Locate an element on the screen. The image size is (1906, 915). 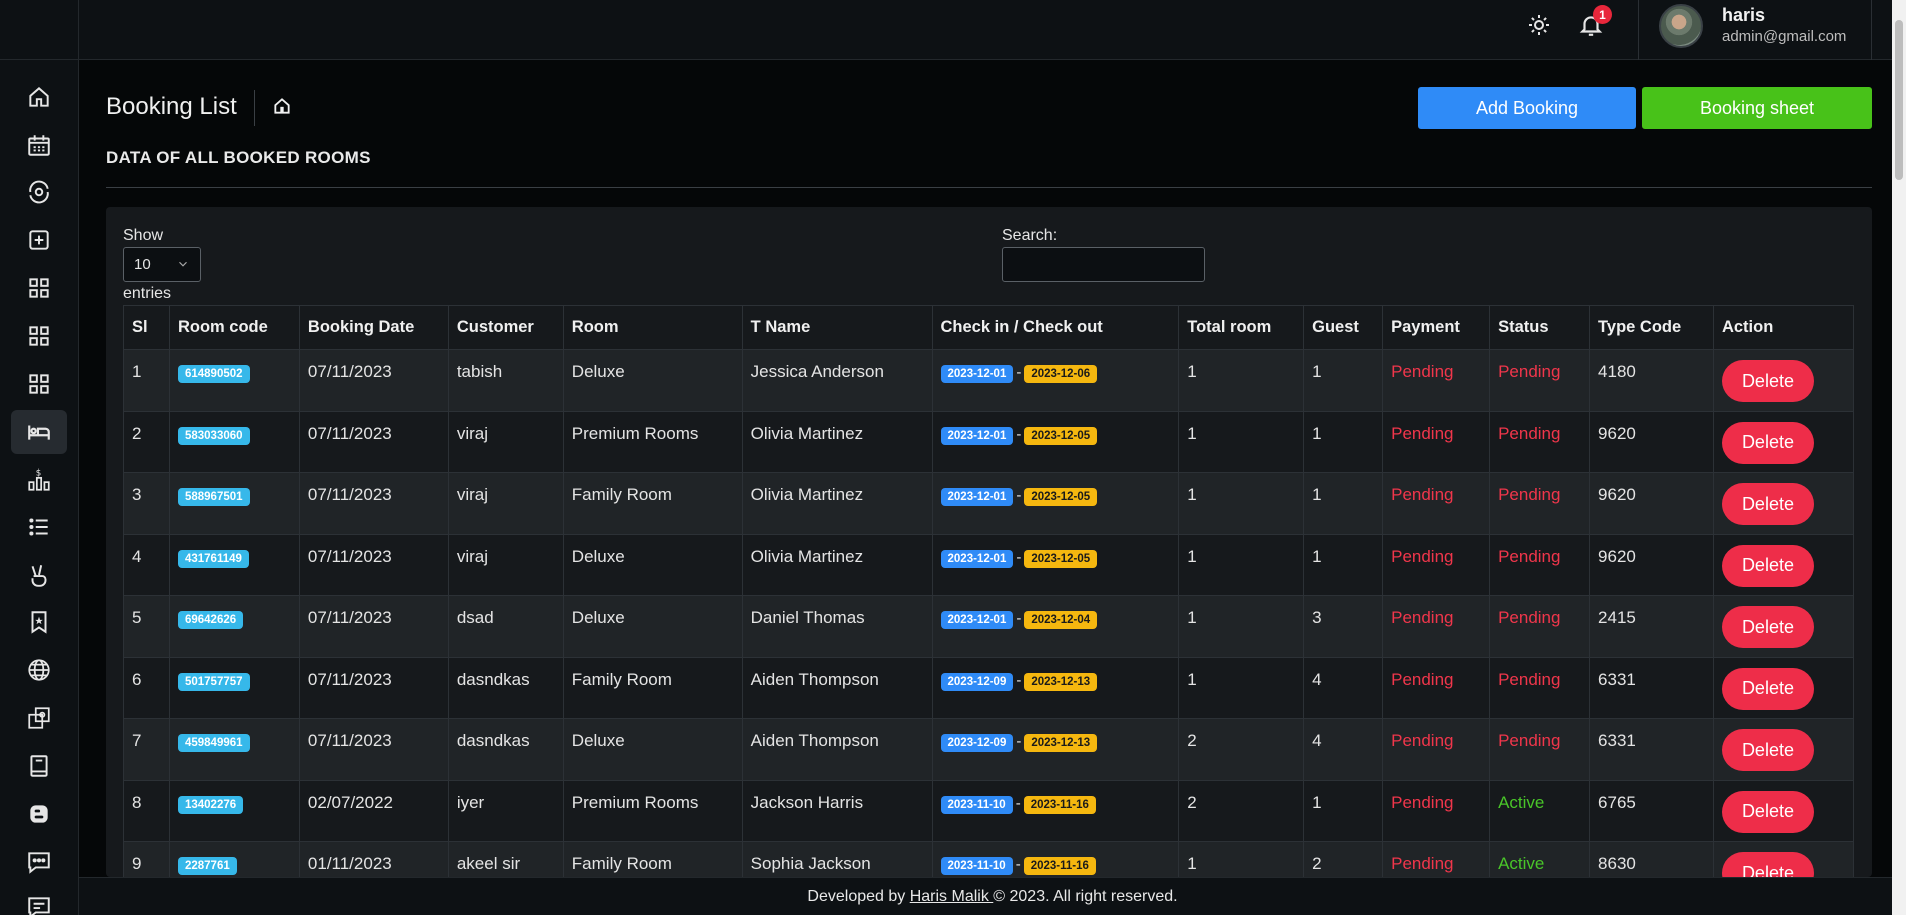
column-header: T Name is located at coordinates (837, 327).